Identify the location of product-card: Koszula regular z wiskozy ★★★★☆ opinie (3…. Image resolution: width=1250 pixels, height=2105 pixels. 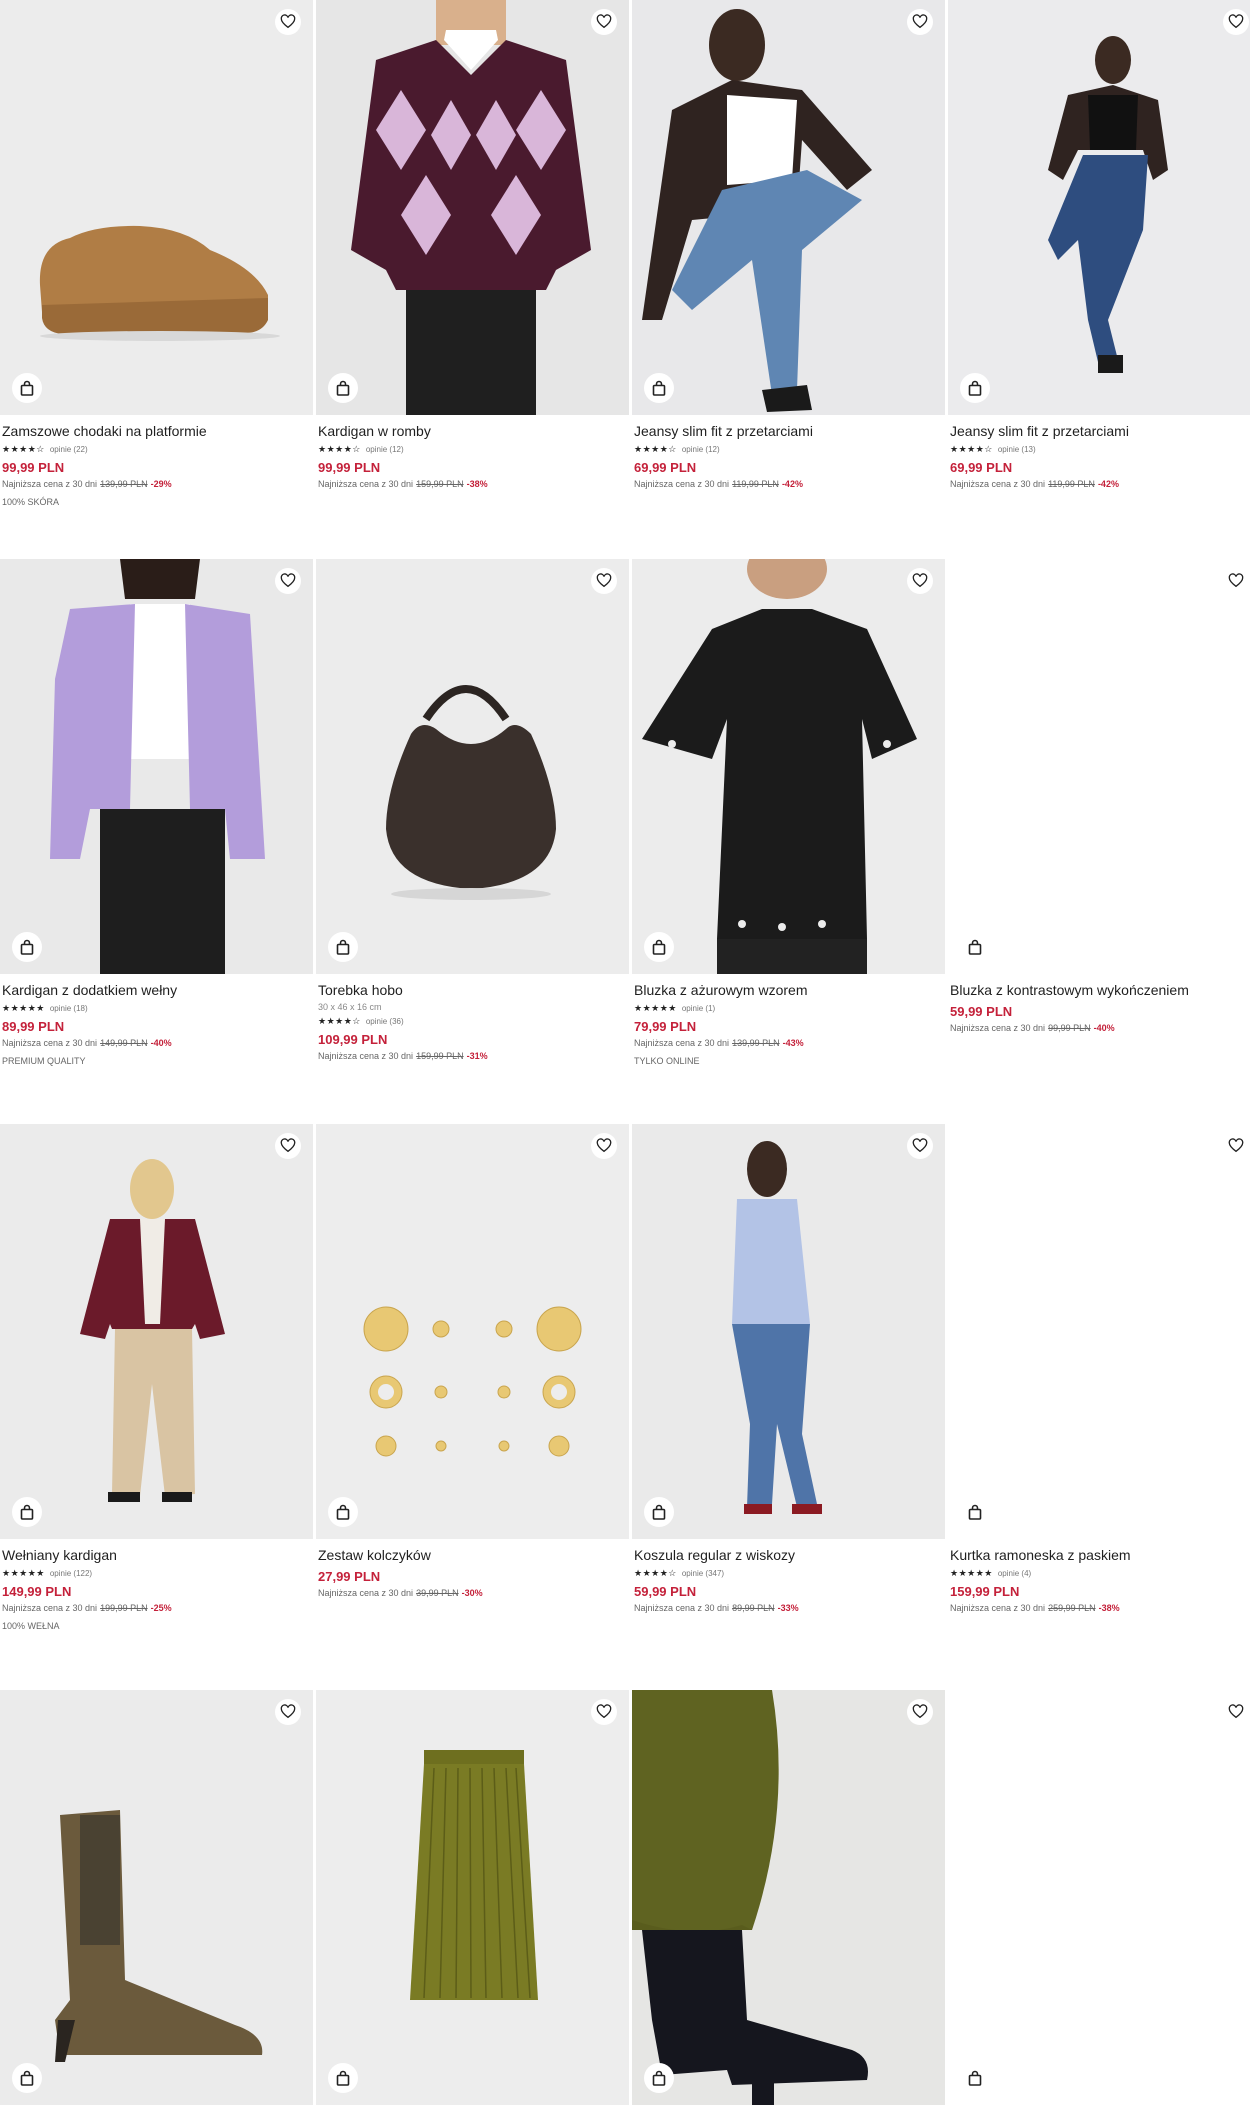
(788, 1368).